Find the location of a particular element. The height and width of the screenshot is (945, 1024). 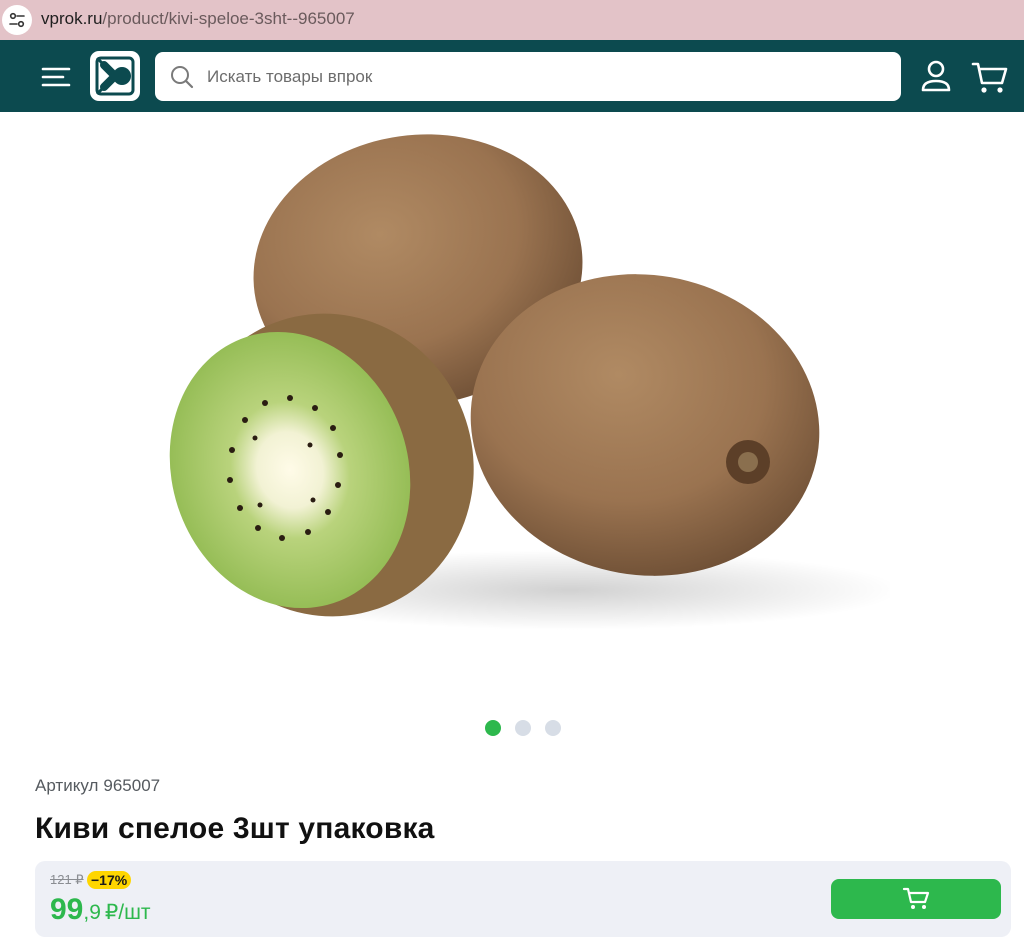

current-price: 99,9 ₽/шт is located at coordinates (100, 910).